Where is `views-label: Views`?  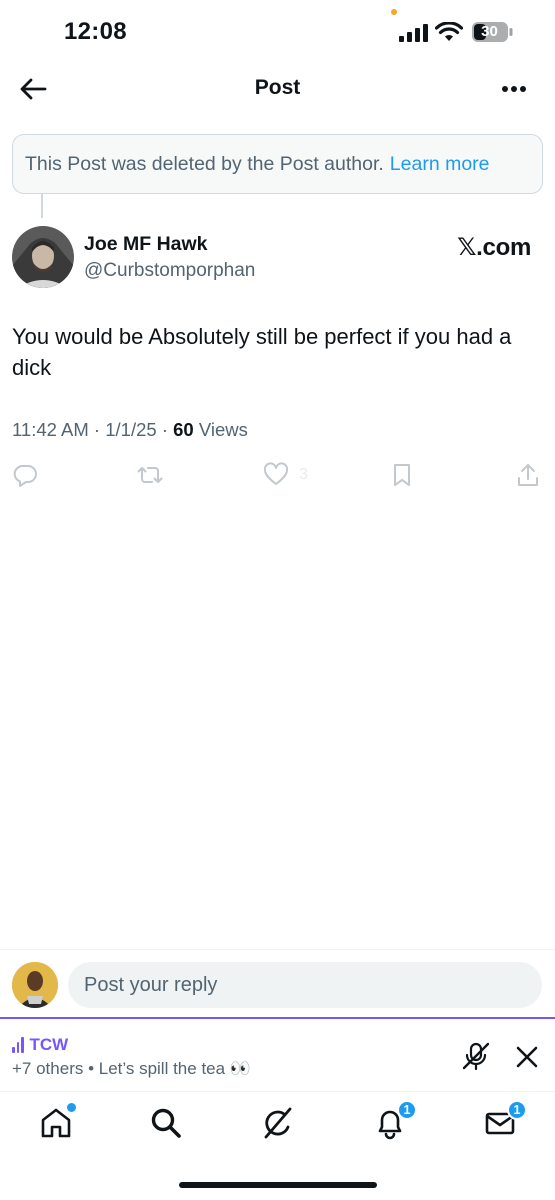 views-label: Views is located at coordinates (223, 429).